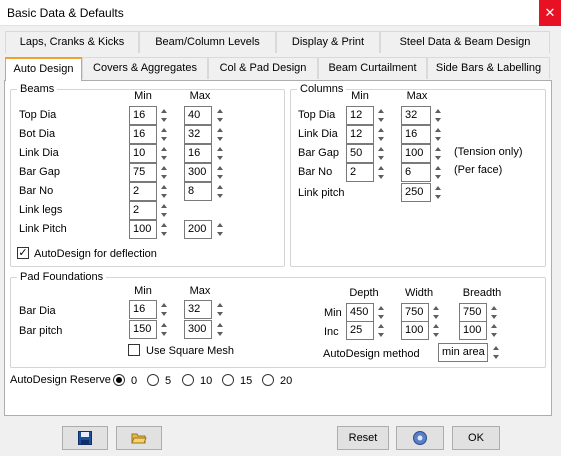 Image resolution: width=561 pixels, height=456 pixels. Describe the element at coordinates (416, 192) in the screenshot. I see `column-link-pitch-max-field: 250` at that location.